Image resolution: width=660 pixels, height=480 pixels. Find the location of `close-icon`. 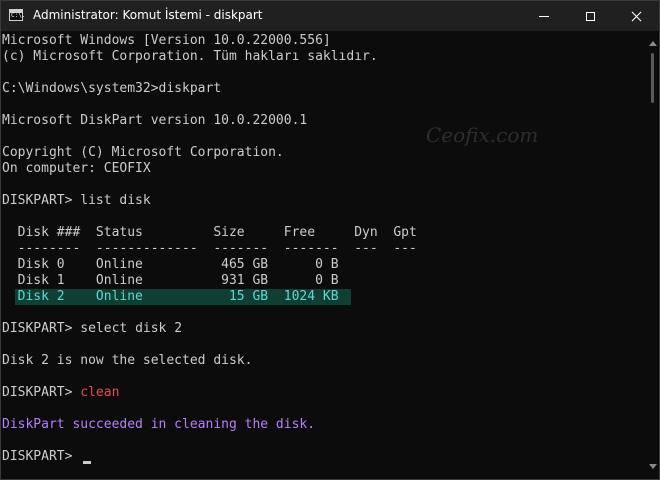

close-icon is located at coordinates (636, 16).